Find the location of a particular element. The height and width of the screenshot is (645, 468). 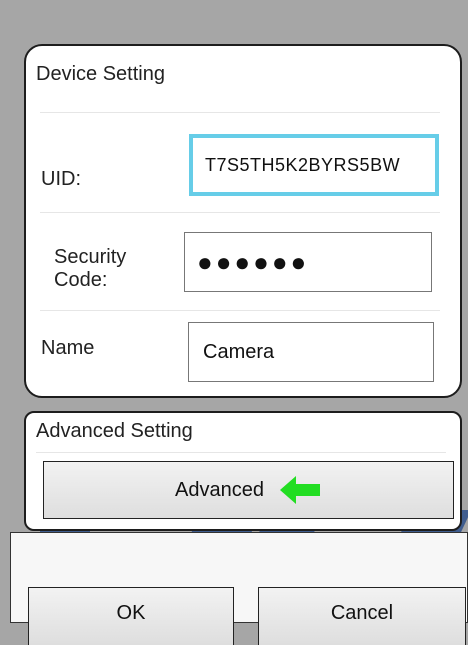

security-code-field: ●●●●●● is located at coordinates (308, 262).